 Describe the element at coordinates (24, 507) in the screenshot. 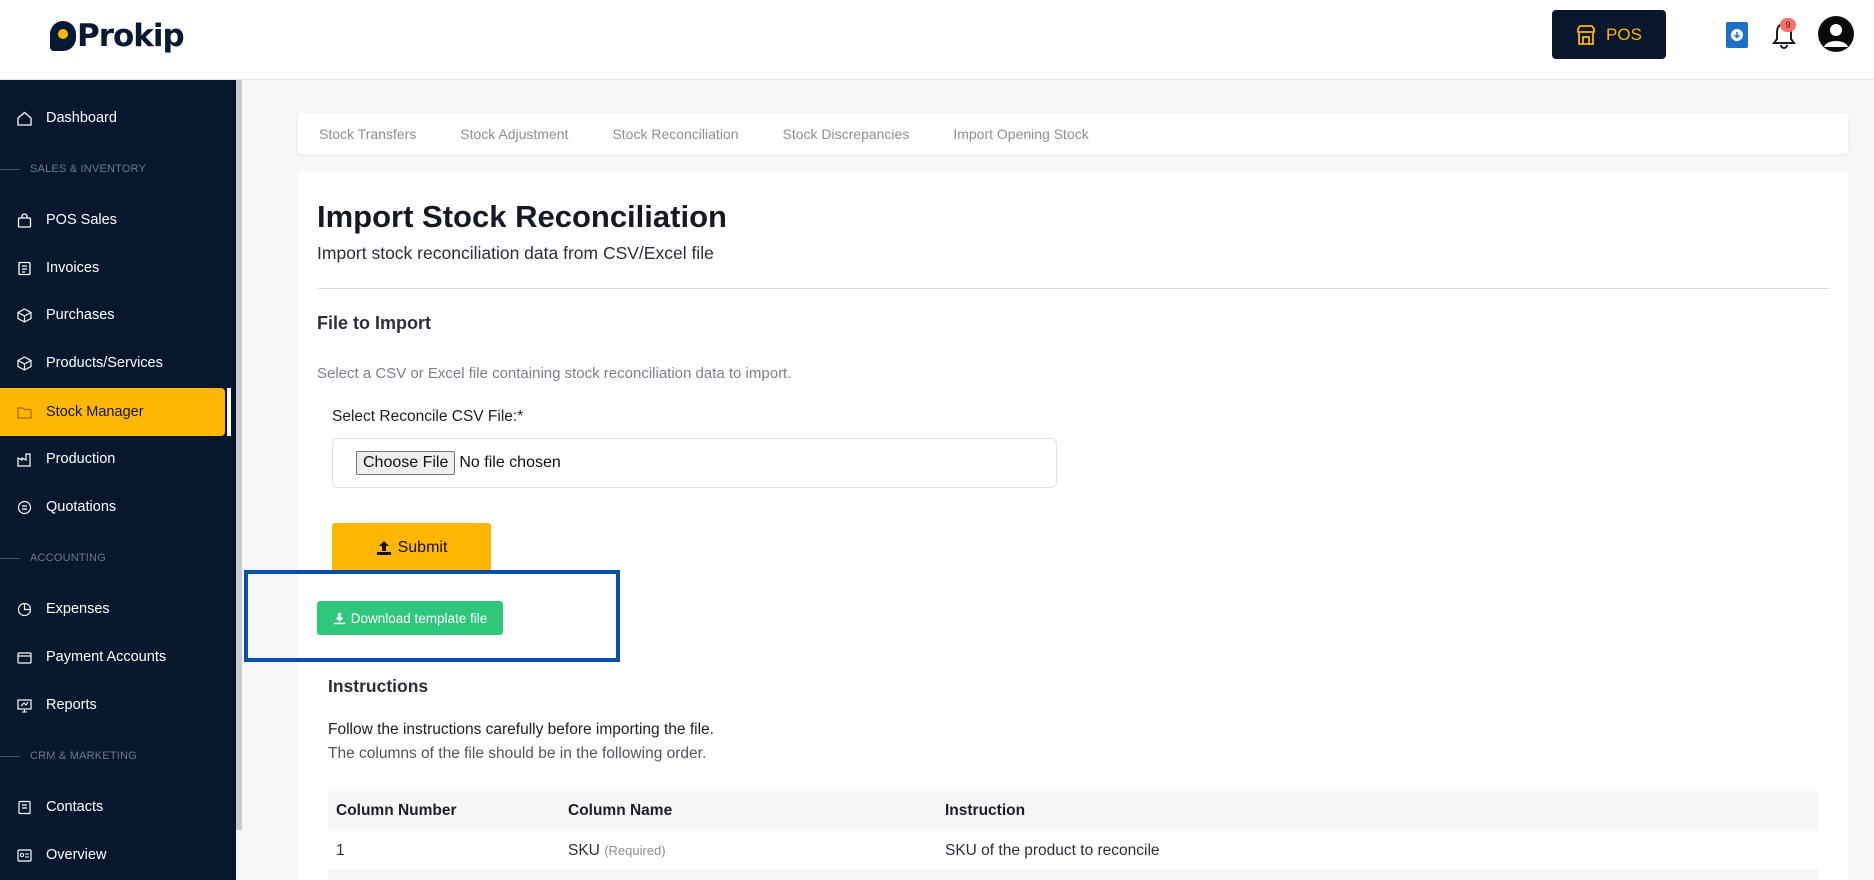

I see `quote-icon` at that location.